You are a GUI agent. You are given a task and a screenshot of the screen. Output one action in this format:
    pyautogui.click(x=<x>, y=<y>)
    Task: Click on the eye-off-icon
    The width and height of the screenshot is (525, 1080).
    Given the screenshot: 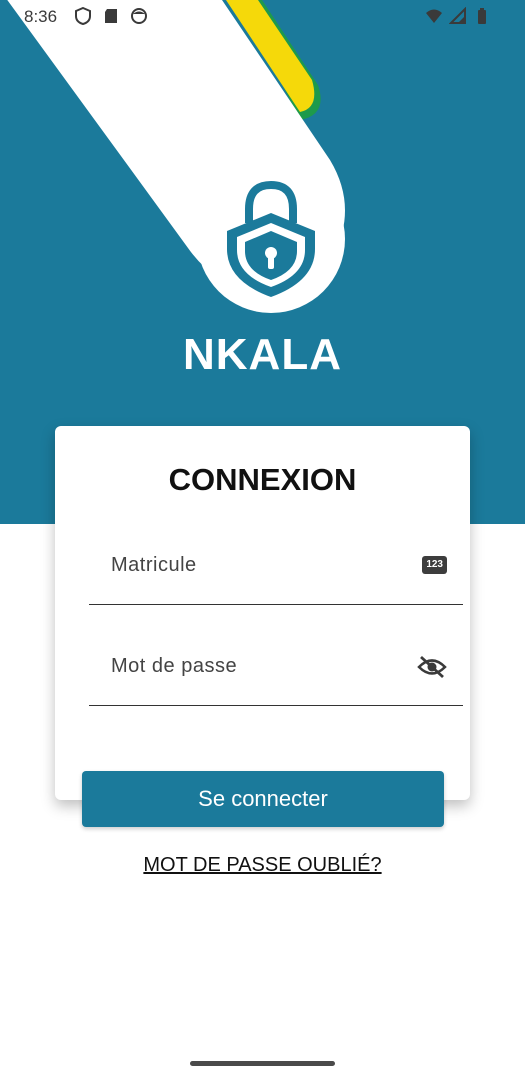 What is the action you would take?
    pyautogui.click(x=432, y=669)
    